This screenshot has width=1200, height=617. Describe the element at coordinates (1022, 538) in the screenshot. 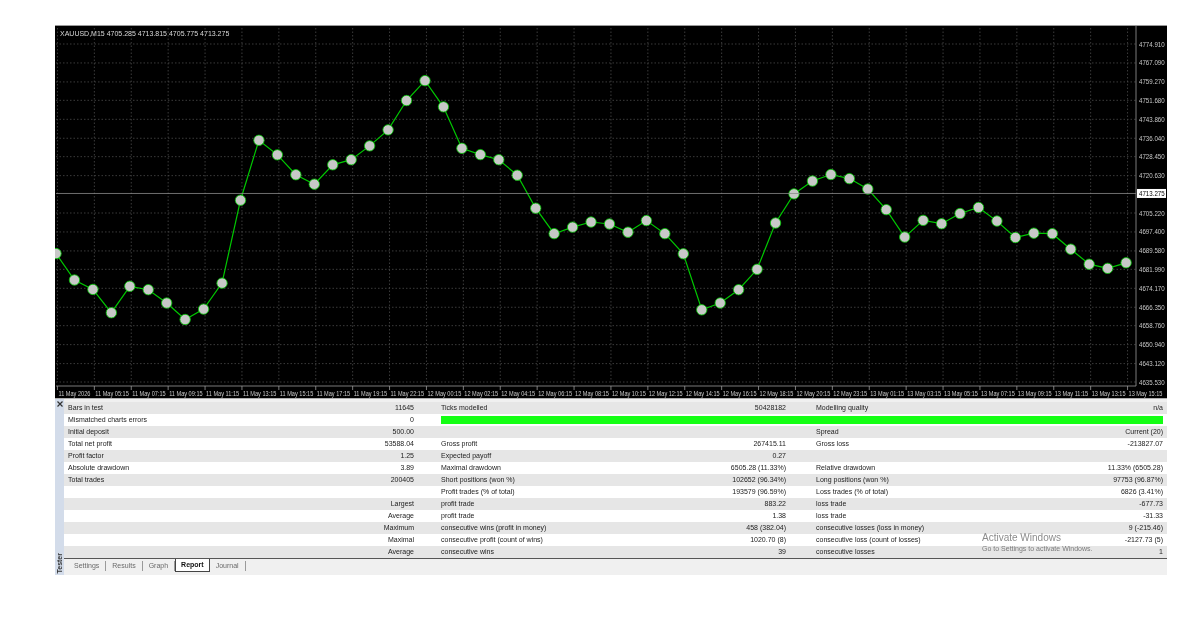

I see `activation-notice-title: Activate Windows` at that location.